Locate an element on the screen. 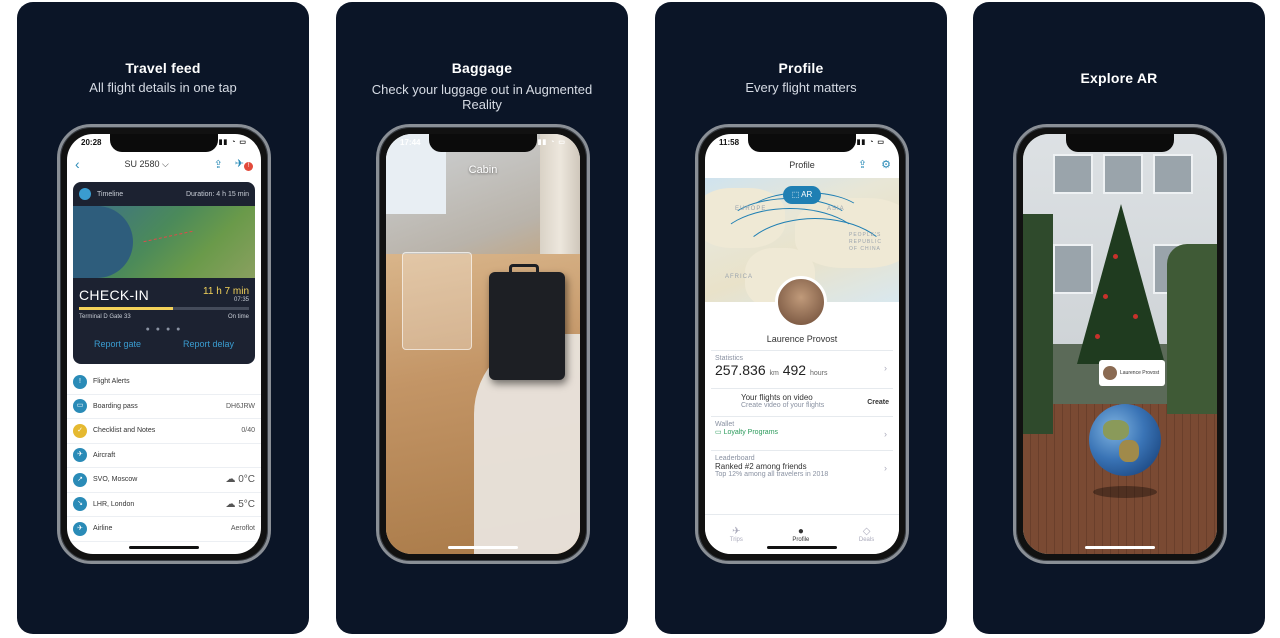 The height and width of the screenshot is (638, 1280). list-item: ✈ Aircraft is located at coordinates (164, 456).